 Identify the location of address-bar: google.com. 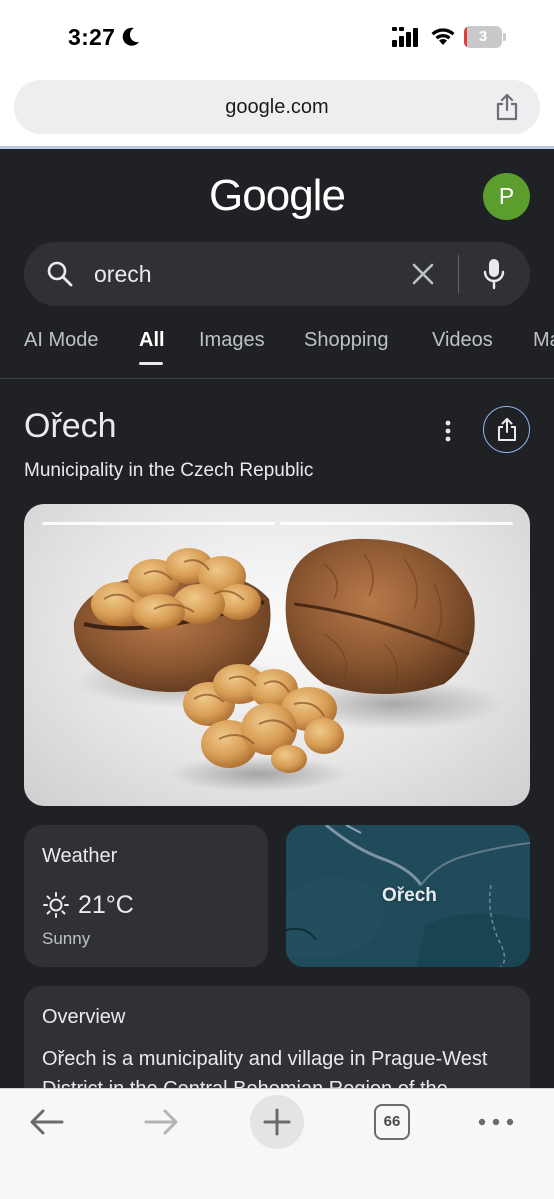
(277, 107).